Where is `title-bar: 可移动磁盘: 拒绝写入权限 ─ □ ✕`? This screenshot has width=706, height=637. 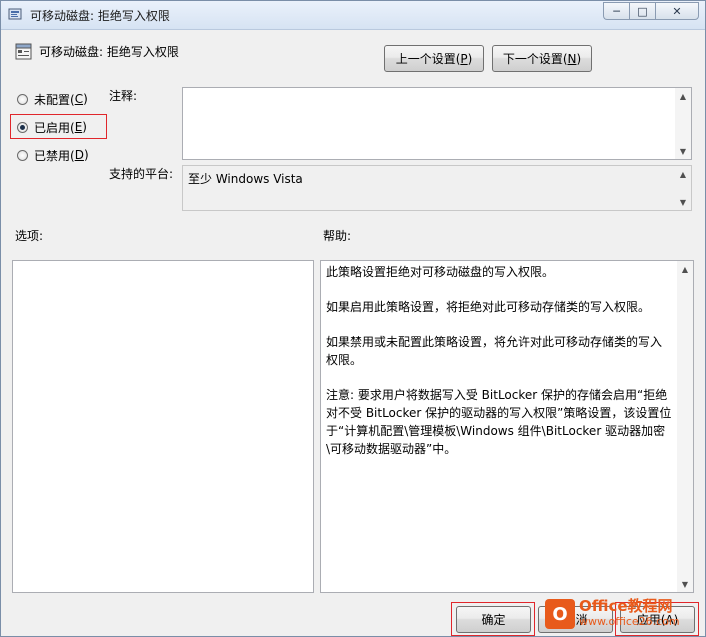 title-bar: 可移动磁盘: 拒绝写入权限 ─ □ ✕ is located at coordinates (353, 15).